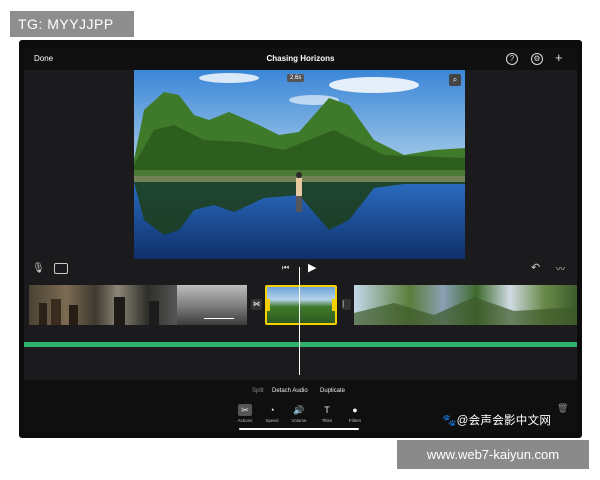 The image size is (600, 480). What do you see at coordinates (455, 80) in the screenshot?
I see `zoom-icon: ⌕` at bounding box center [455, 80].